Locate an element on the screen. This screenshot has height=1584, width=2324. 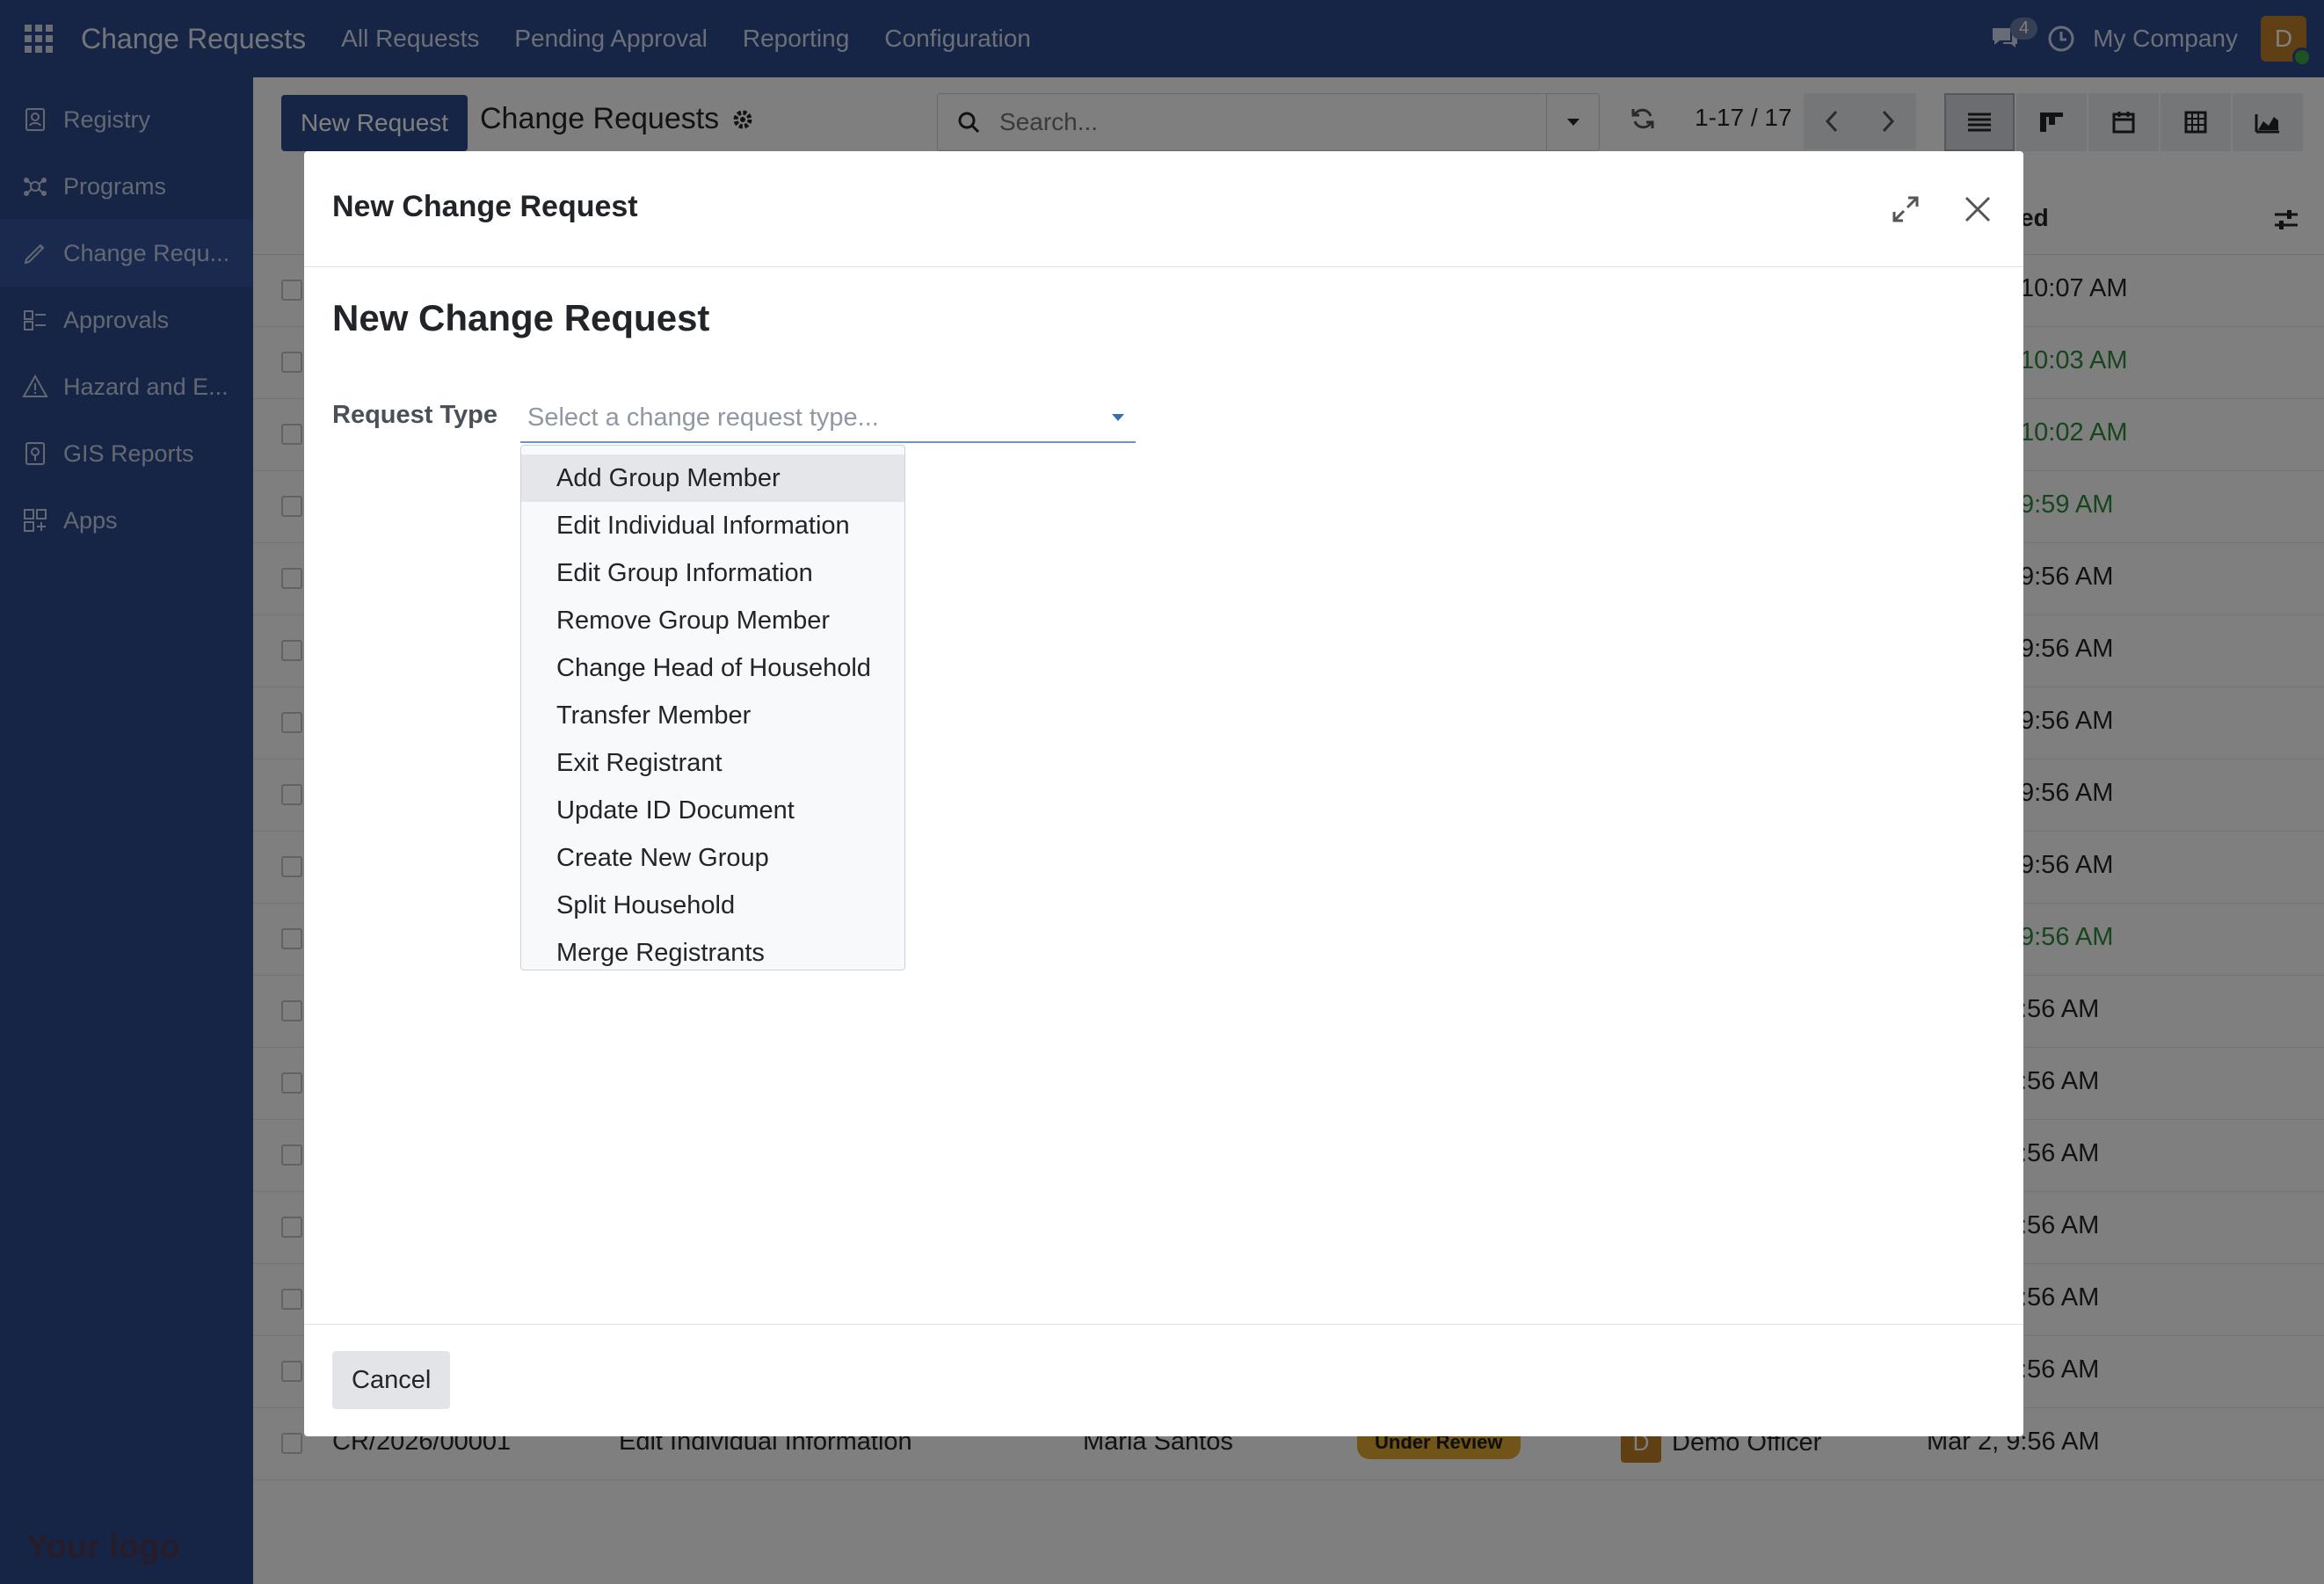
cancel-button: Cancel is located at coordinates (391, 1380).